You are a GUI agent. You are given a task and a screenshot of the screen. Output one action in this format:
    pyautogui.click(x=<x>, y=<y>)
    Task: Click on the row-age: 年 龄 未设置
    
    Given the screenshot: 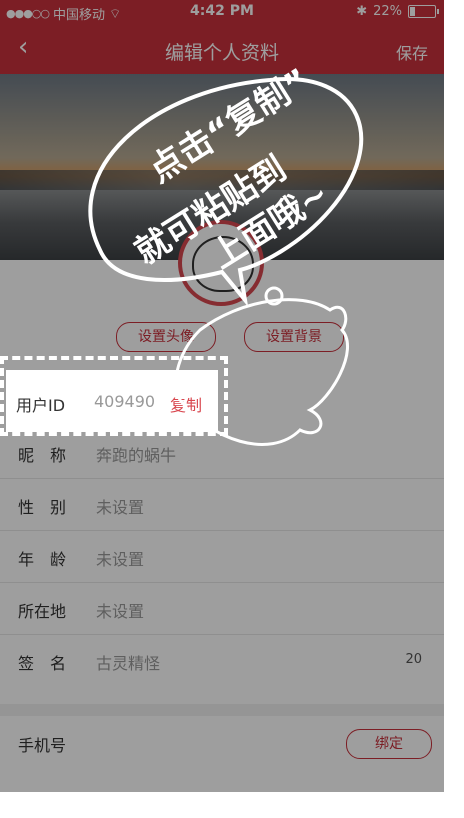 What is the action you would take?
    pyautogui.click(x=222, y=556)
    